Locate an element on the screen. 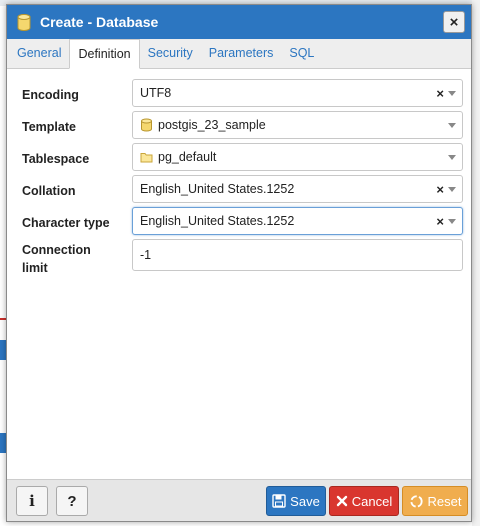 The height and width of the screenshot is (526, 480). help-button: ? is located at coordinates (72, 501).